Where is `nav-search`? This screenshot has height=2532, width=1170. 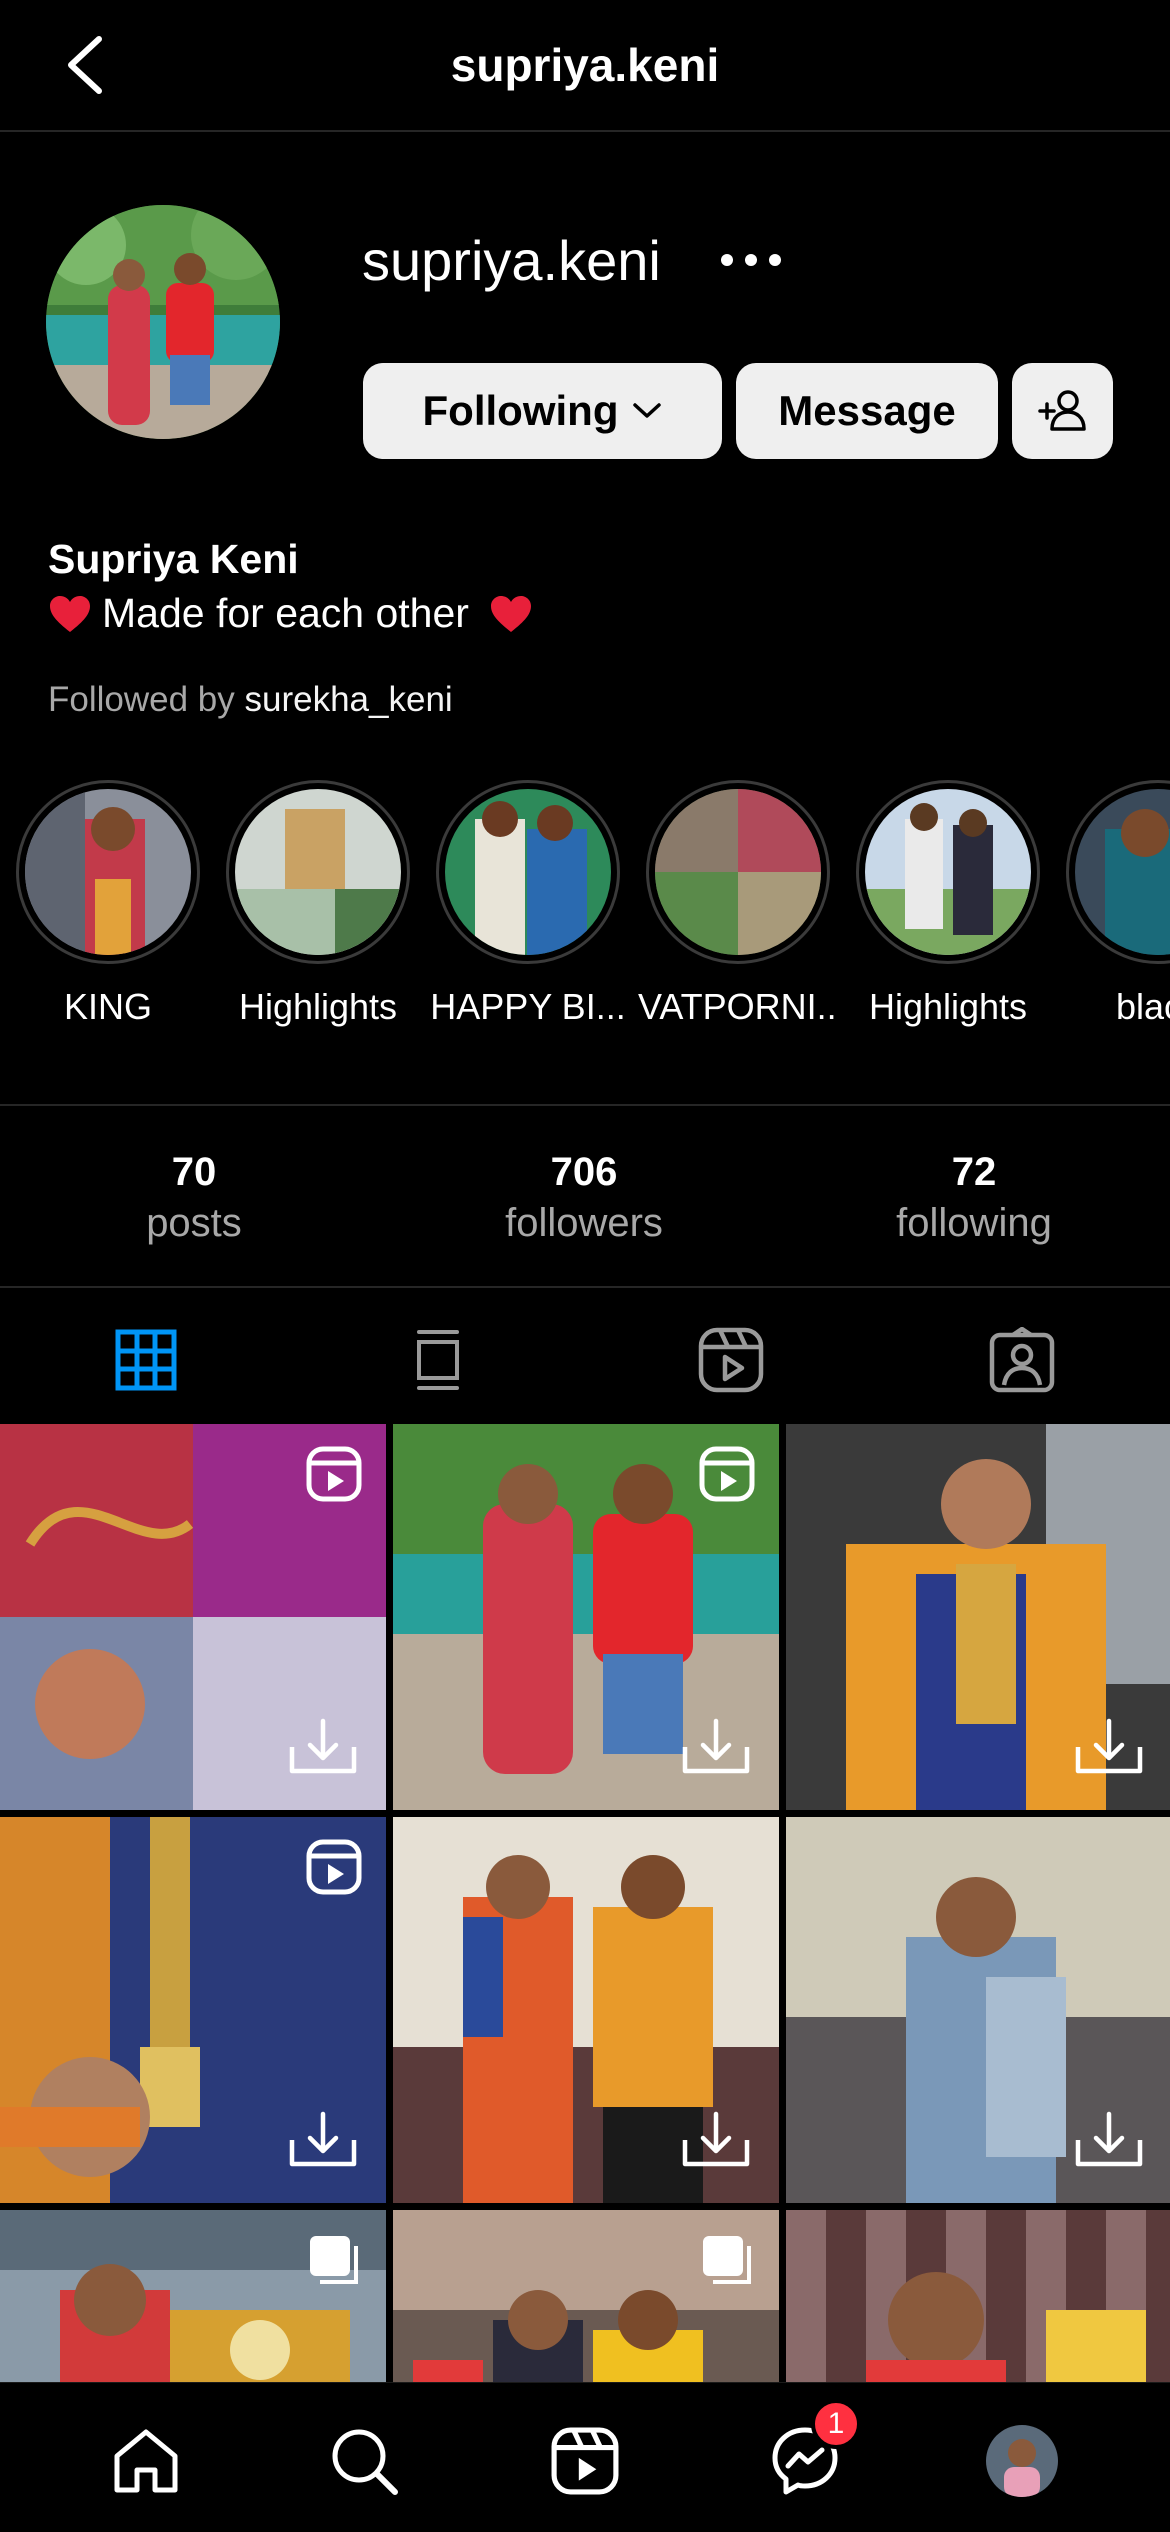
nav-search is located at coordinates (364, 2461).